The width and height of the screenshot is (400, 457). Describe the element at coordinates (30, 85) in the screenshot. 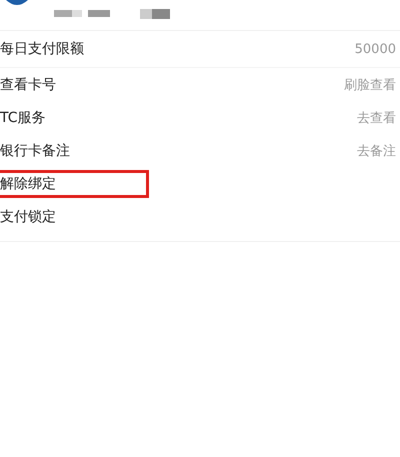

I see `row-label: 查看卡号` at that location.